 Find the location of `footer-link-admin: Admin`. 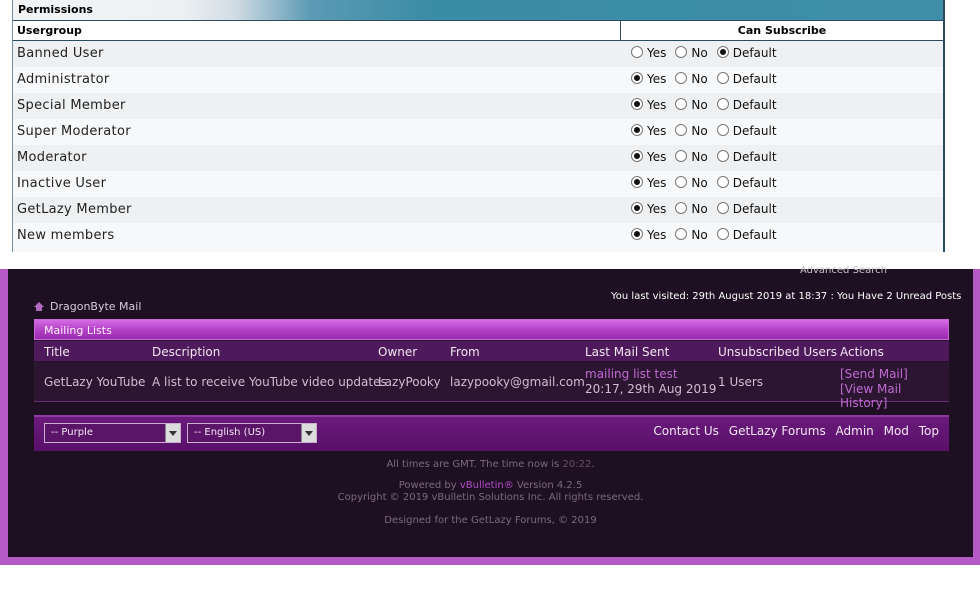

footer-link-admin: Admin is located at coordinates (855, 431).